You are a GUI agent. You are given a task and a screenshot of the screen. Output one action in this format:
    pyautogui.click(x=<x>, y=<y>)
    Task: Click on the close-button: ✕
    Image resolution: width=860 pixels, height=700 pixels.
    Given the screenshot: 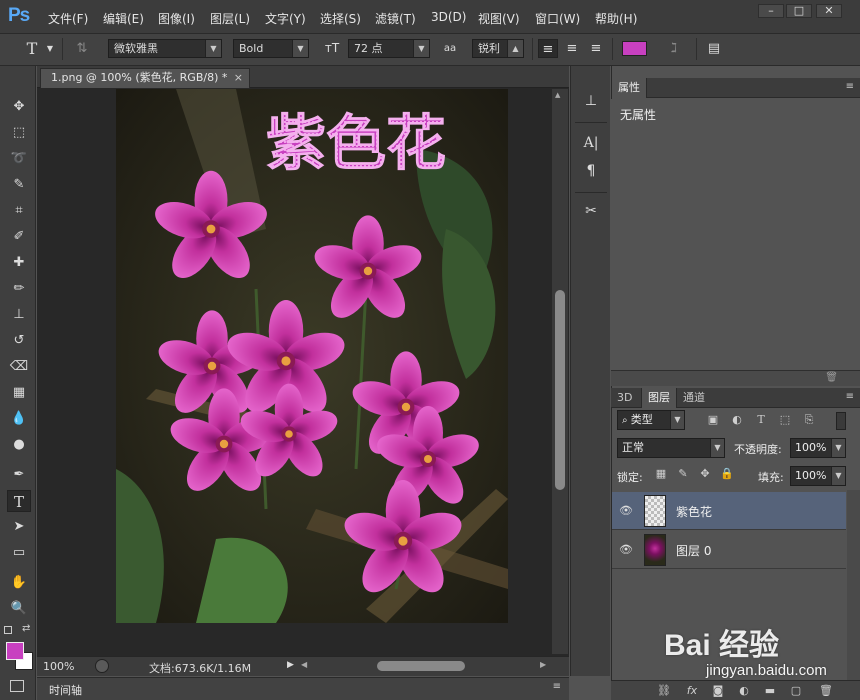 What is the action you would take?
    pyautogui.click(x=829, y=11)
    